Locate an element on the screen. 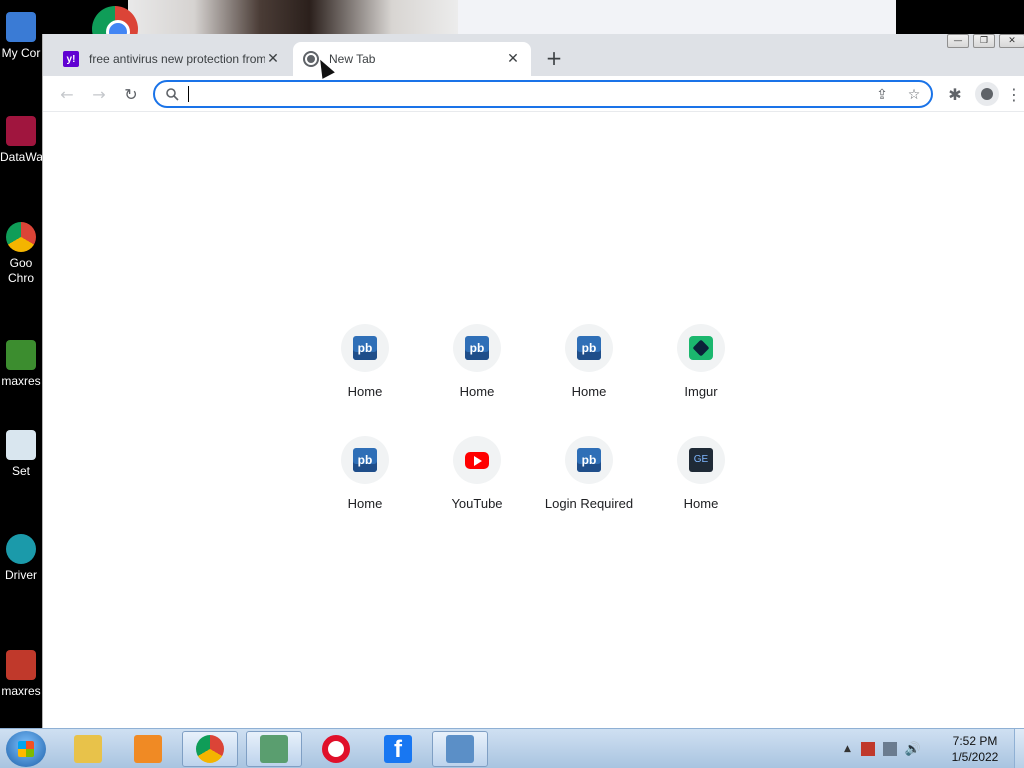  start-button is located at coordinates (26, 749).